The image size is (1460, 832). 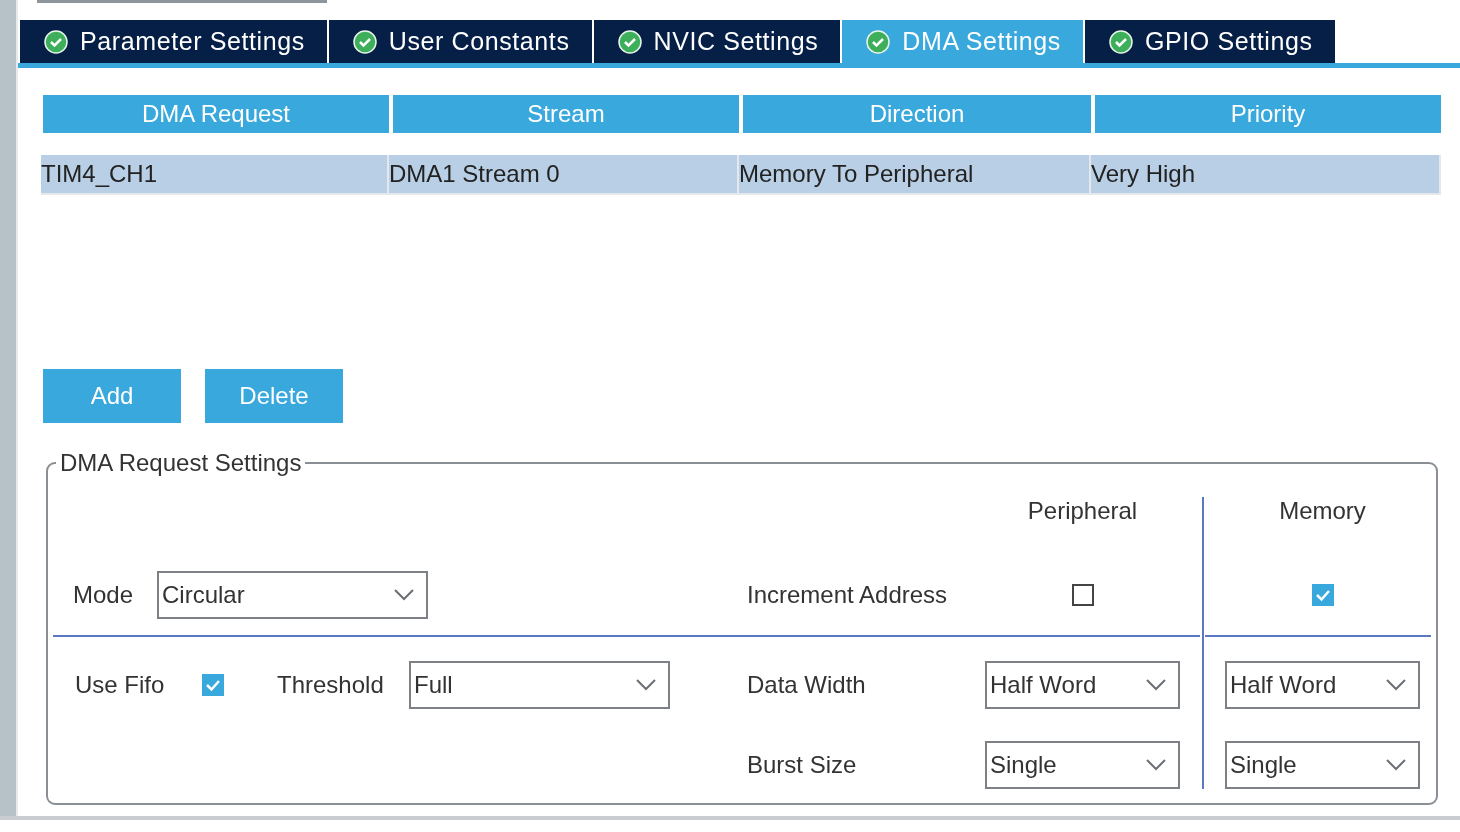 I want to click on table-row: TIM4_CH1 DMA1 Stream 0 Memory To Peripheral Very High, so click(x=741, y=175).